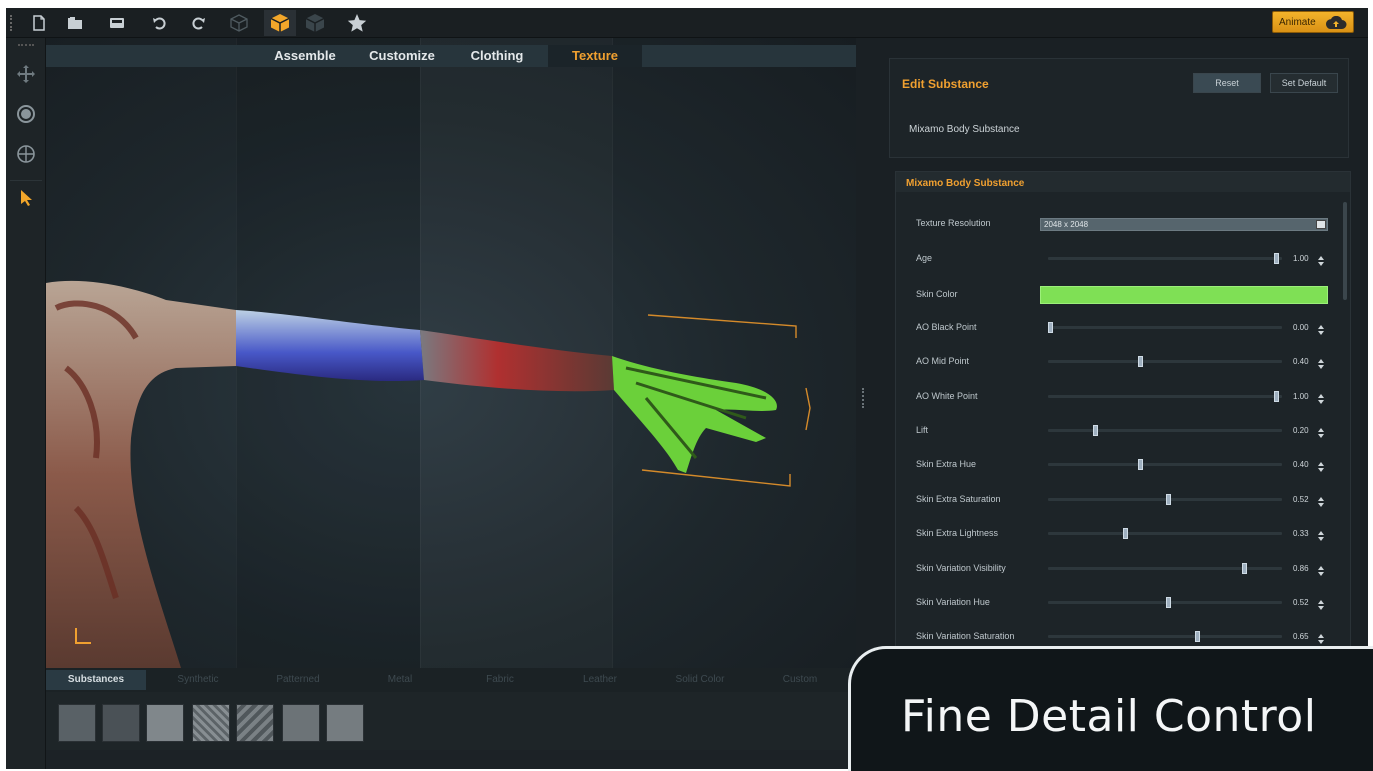 This screenshot has height=771, width=1373. I want to click on edit-substance-title: Edit Substance, so click(945, 84).